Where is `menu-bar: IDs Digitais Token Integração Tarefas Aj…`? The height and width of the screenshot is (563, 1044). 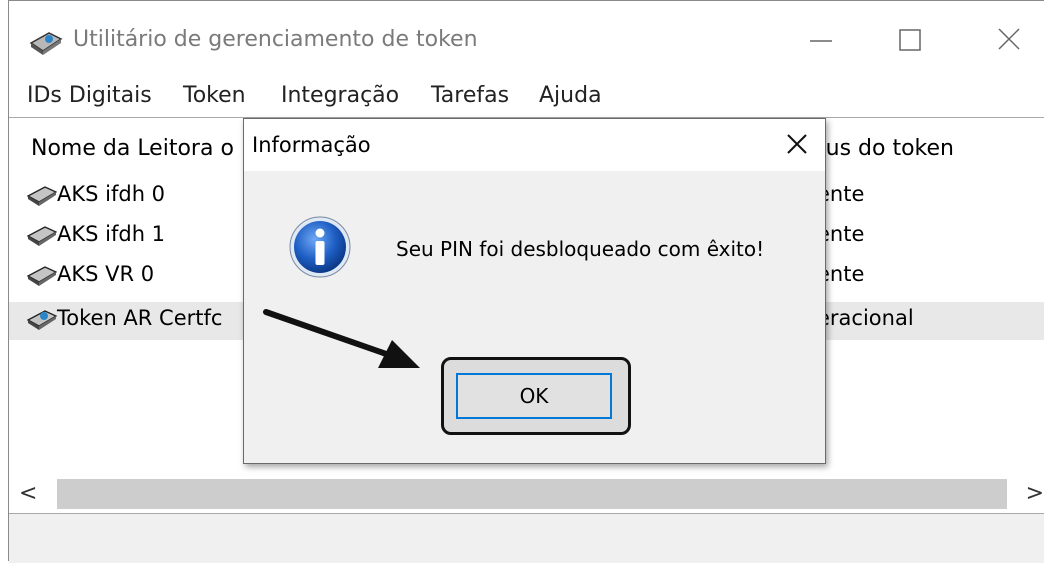
menu-bar: IDs Digitais Token Integração Tarefas Aj… is located at coordinates (526, 98).